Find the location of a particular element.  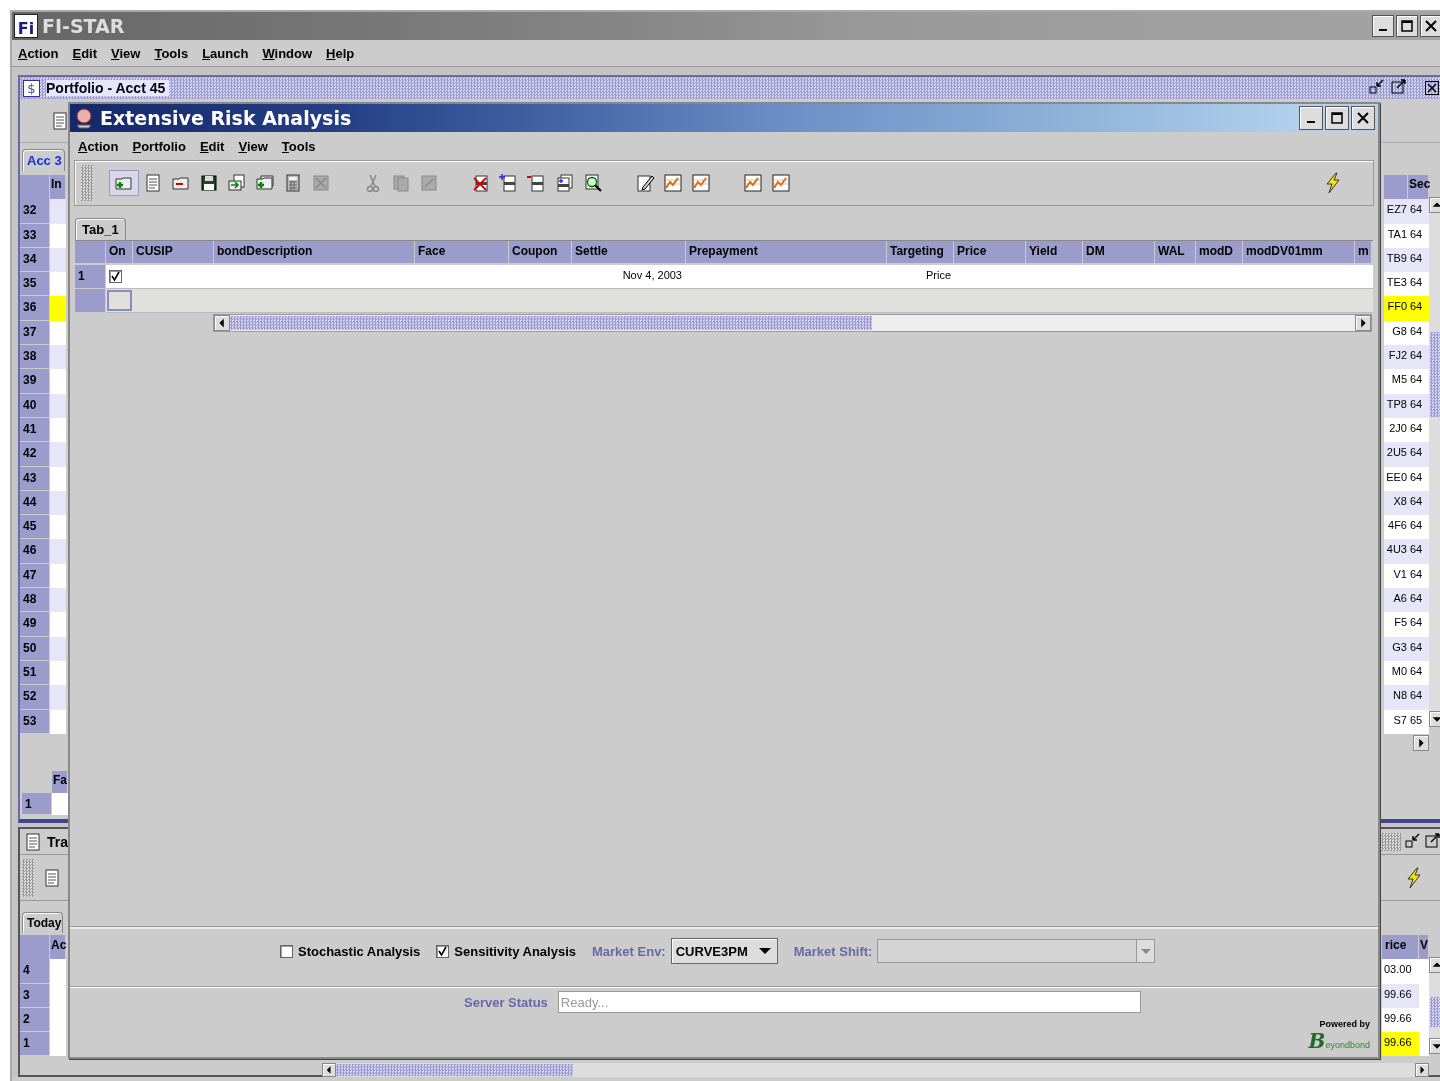

menu-item: Help is located at coordinates (340, 53).